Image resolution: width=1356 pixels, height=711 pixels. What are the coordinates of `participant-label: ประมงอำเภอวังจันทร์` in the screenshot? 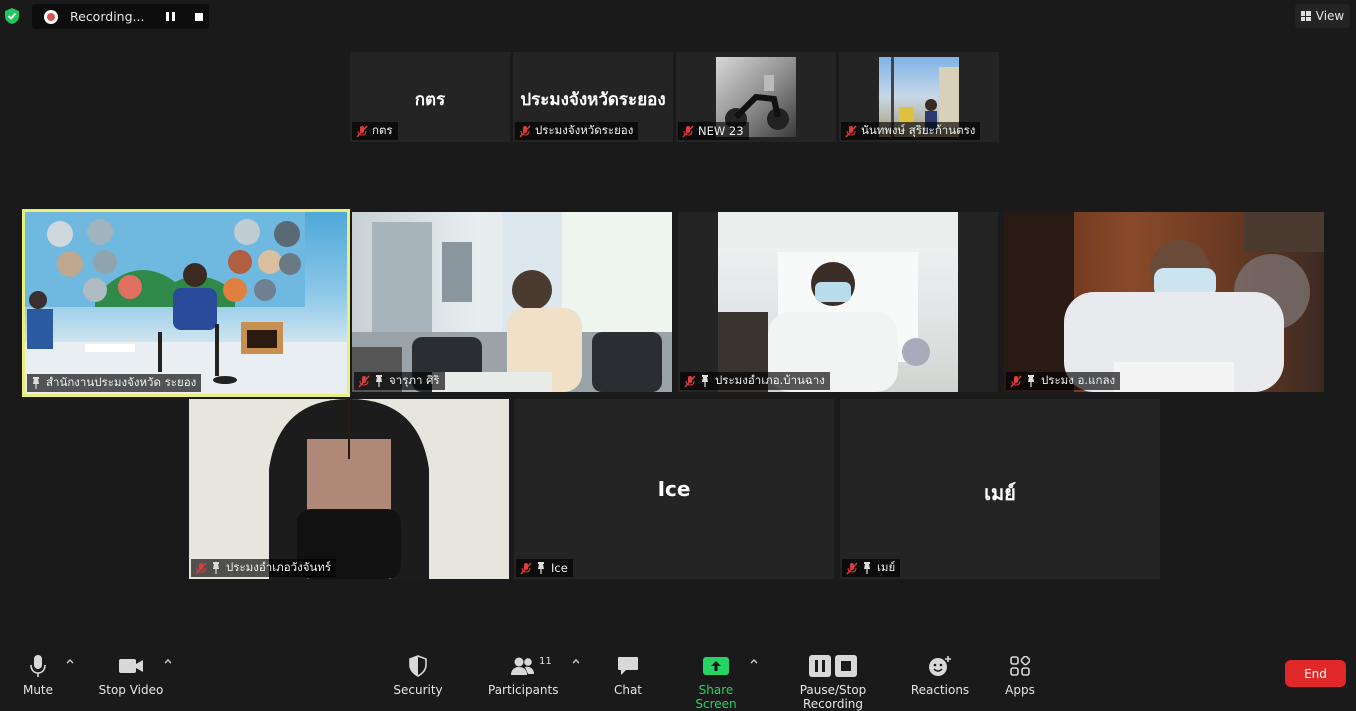 It's located at (264, 568).